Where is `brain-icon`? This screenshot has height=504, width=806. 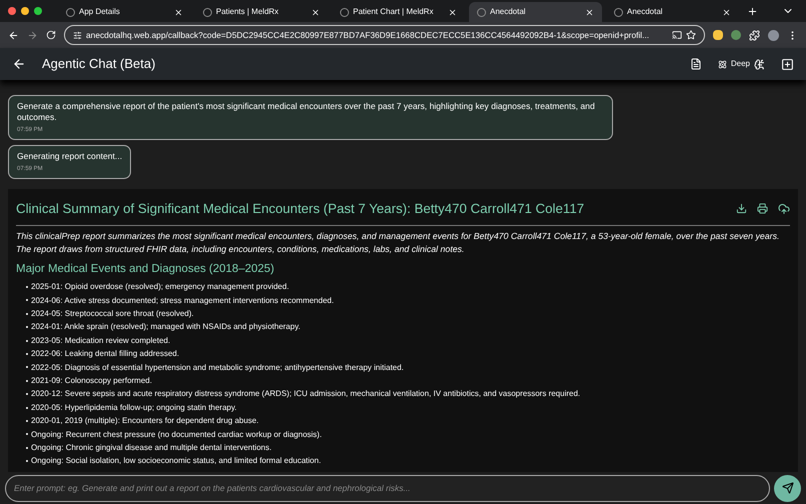 brain-icon is located at coordinates (759, 64).